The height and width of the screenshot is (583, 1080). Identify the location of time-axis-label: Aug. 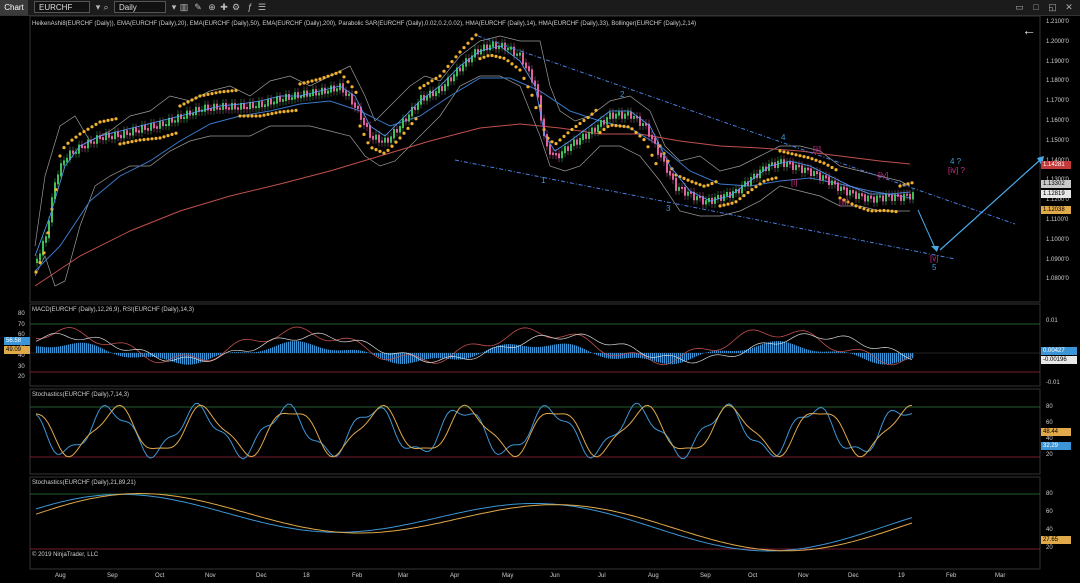
(653, 576).